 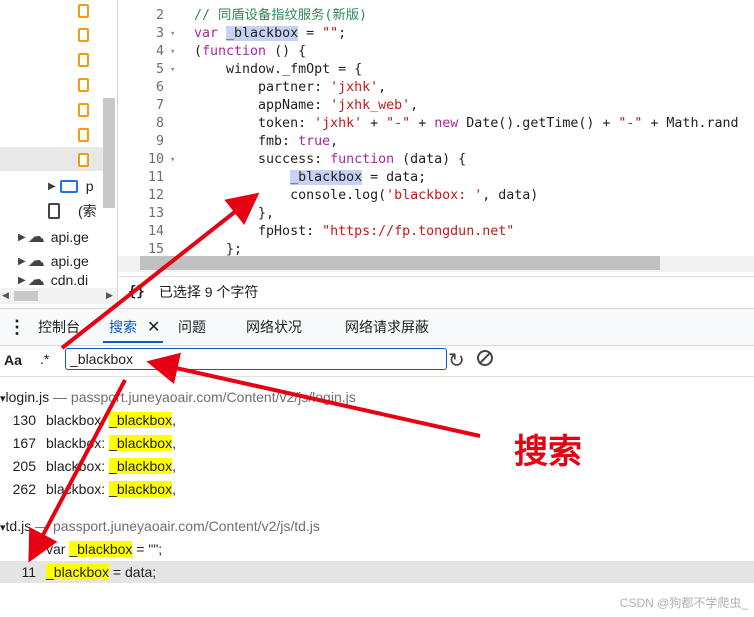 What do you see at coordinates (160, 271) in the screenshot?
I see `arrow-to-editor` at bounding box center [160, 271].